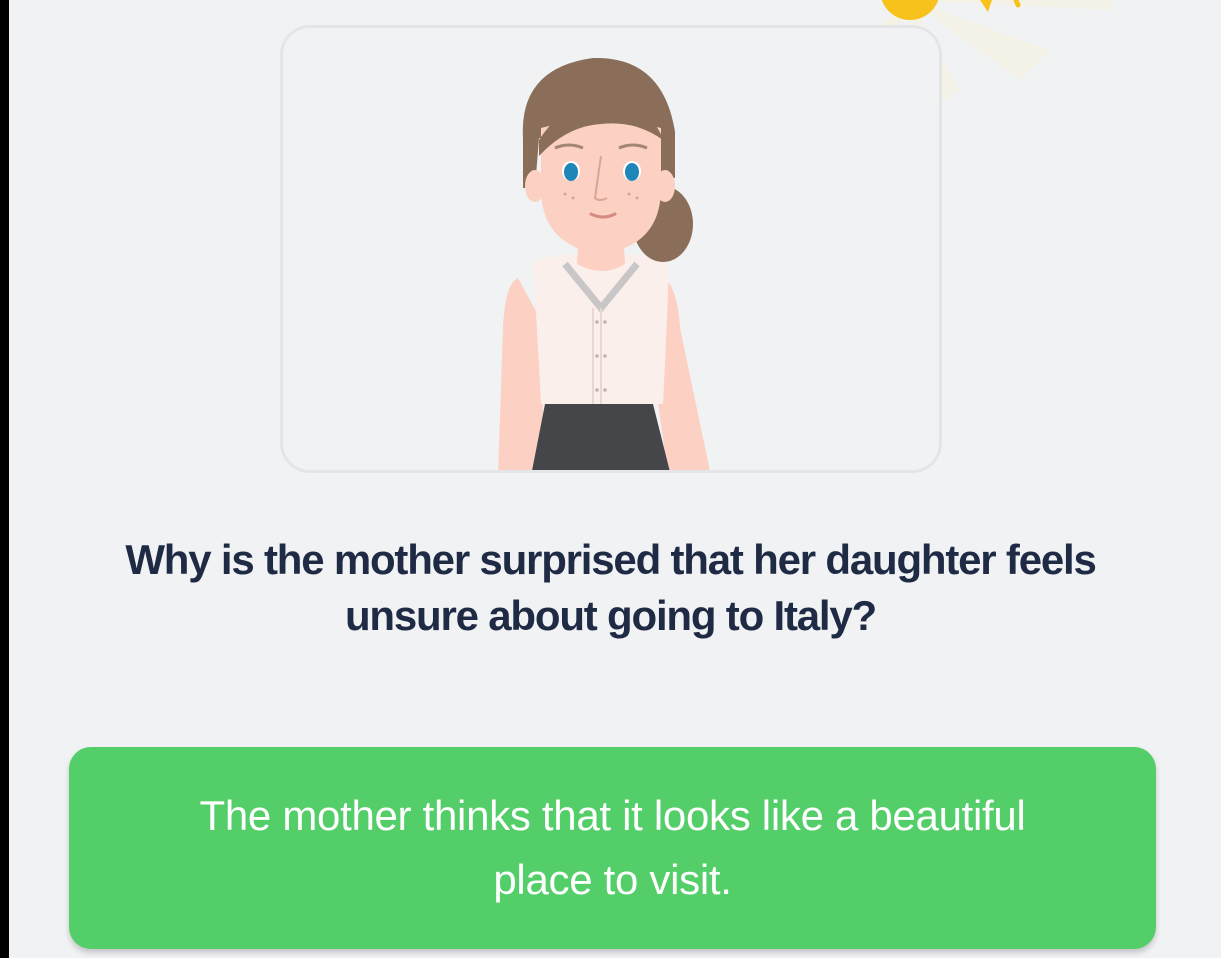 The height and width of the screenshot is (958, 1221). What do you see at coordinates (910, 10) in the screenshot?
I see `sun-circle` at bounding box center [910, 10].